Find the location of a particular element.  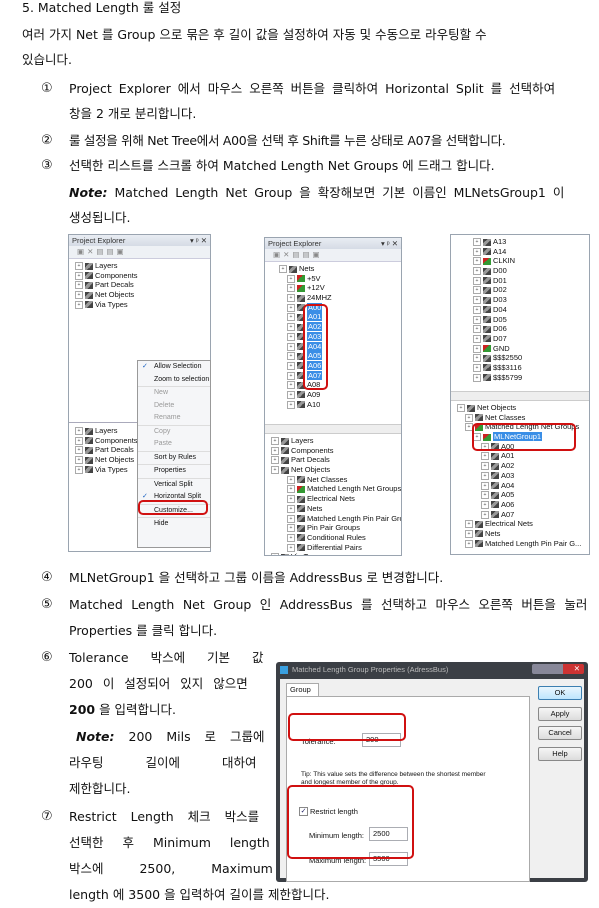

menu-item: Zoom to selection is located at coordinates (174, 380).